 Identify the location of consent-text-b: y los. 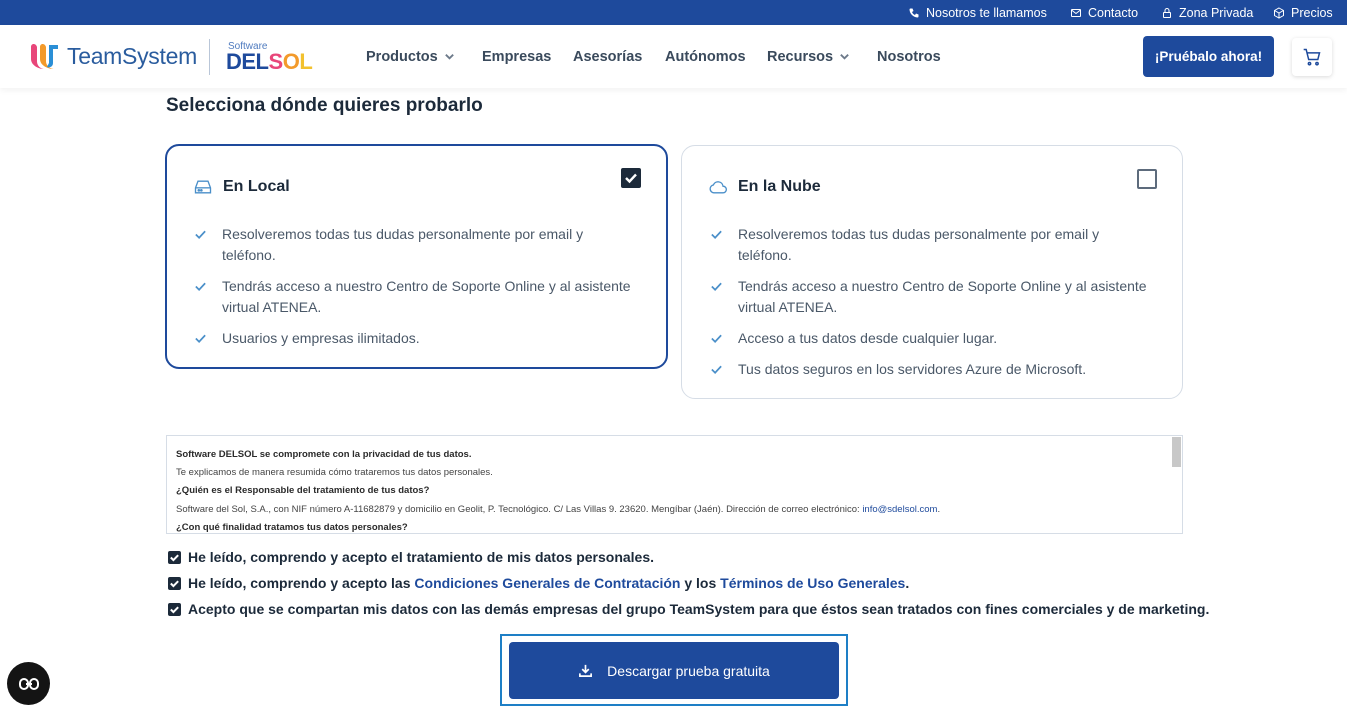
(700, 583).